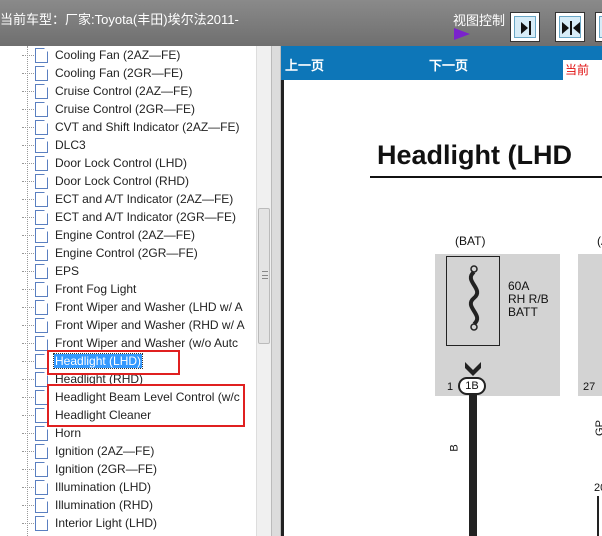 The height and width of the screenshot is (536, 602). I want to click on tree-item-label: EPS, so click(67, 271).